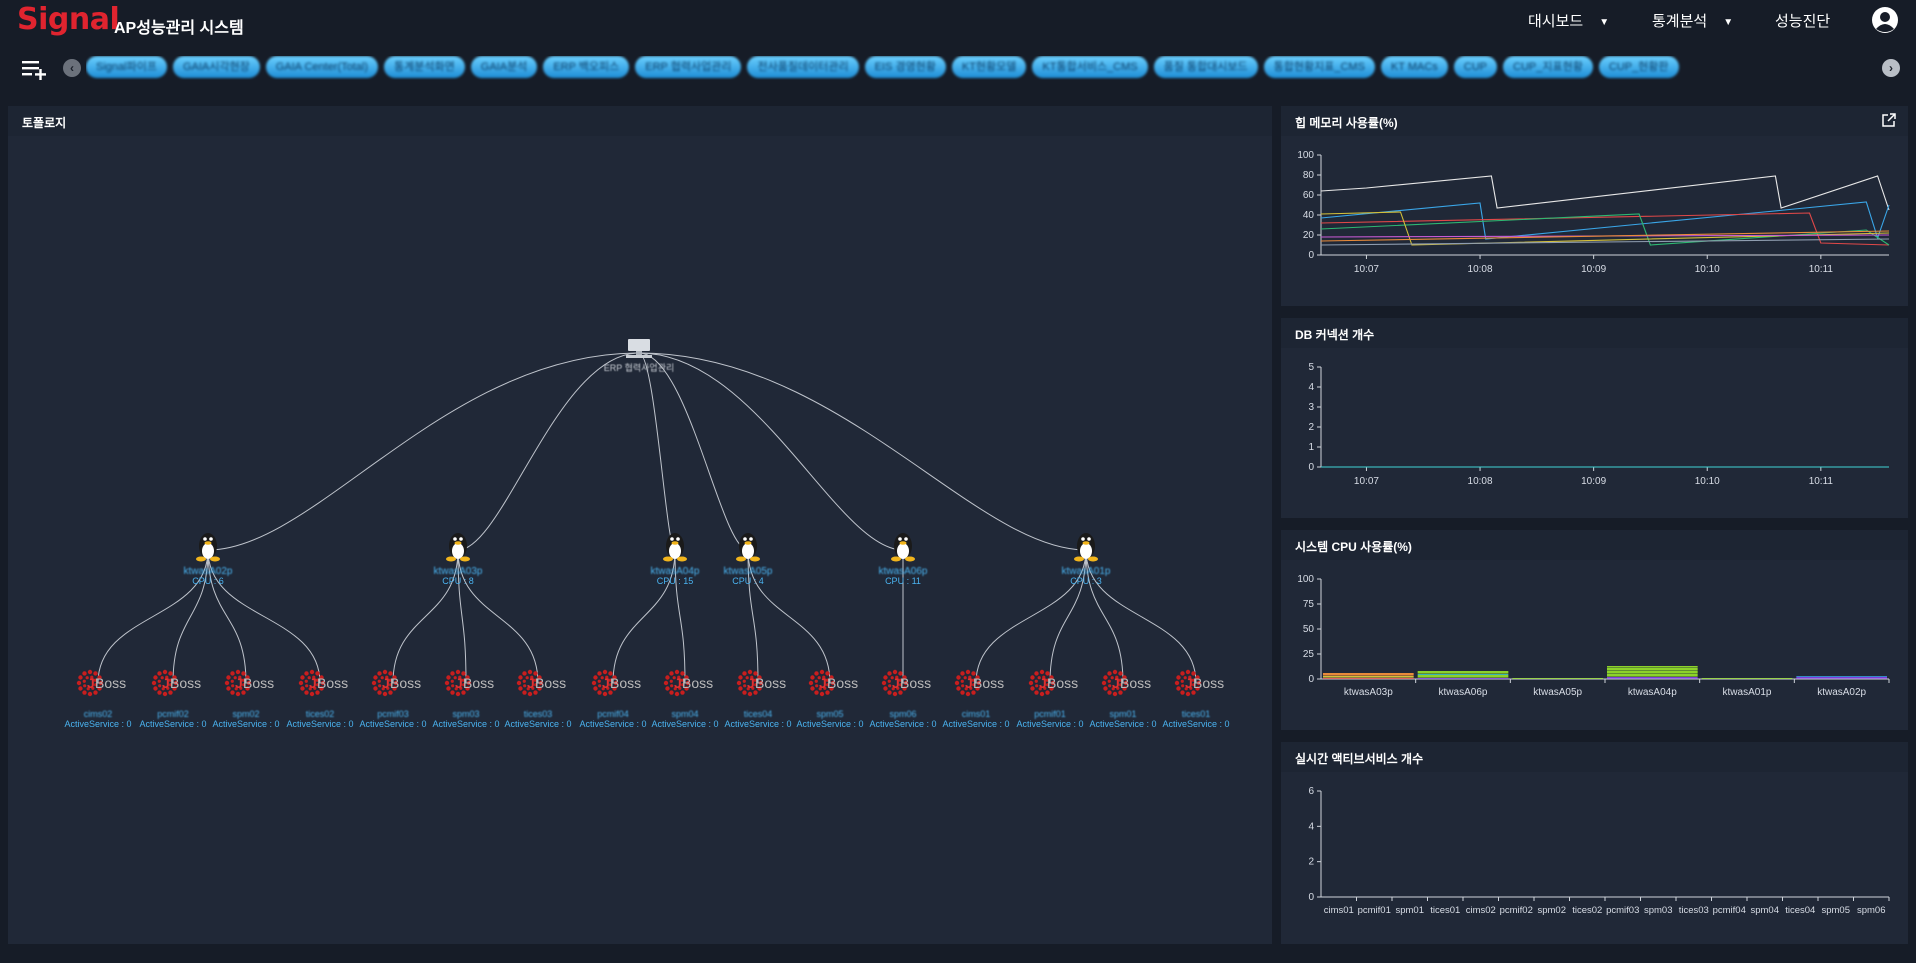  I want to click on dashboard-tab: KT MACs, so click(1414, 67).